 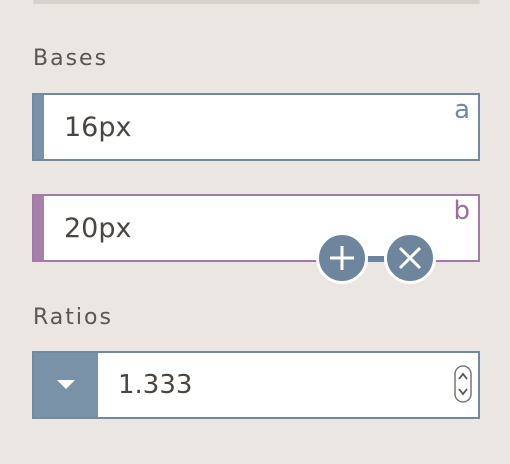 I want to click on base-field-a: a, so click(x=256, y=127).